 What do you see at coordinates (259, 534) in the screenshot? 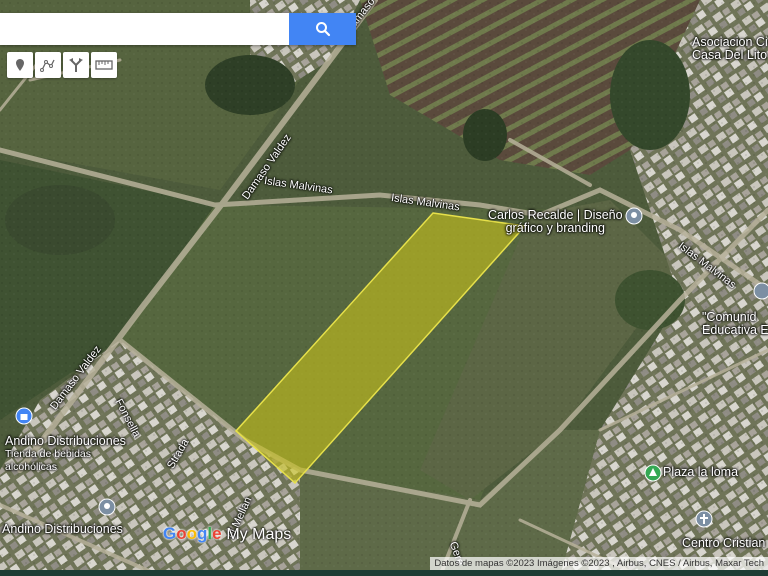
I see `my-maps-text: My Maps` at bounding box center [259, 534].